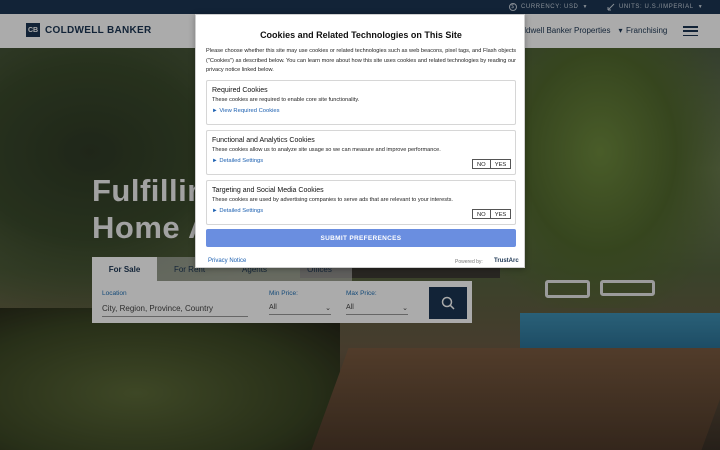 The width and height of the screenshot is (720, 450). What do you see at coordinates (361, 238) in the screenshot?
I see `submit-preferences-button: SUBMIT PREFERENCES` at bounding box center [361, 238].